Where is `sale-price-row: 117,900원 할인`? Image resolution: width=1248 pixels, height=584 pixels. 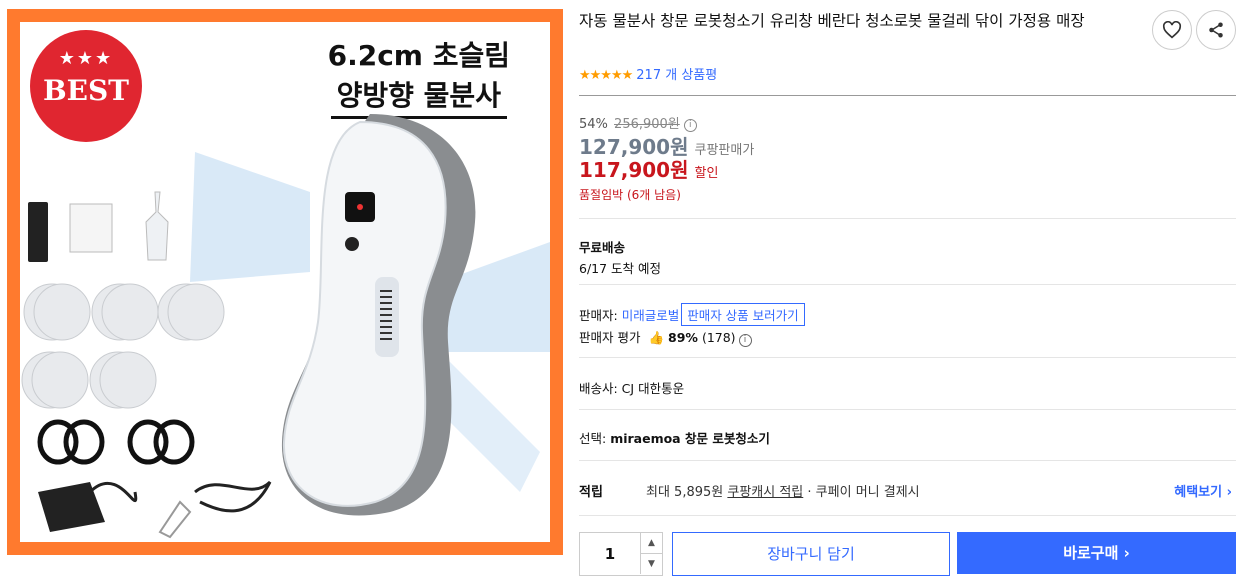
sale-price-row: 117,900원 할인 is located at coordinates (648, 168).